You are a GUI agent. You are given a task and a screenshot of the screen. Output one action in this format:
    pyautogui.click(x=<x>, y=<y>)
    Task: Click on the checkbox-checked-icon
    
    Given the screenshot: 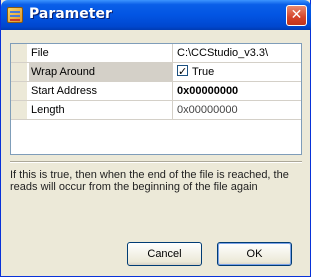 What is the action you would take?
    pyautogui.click(x=182, y=72)
    